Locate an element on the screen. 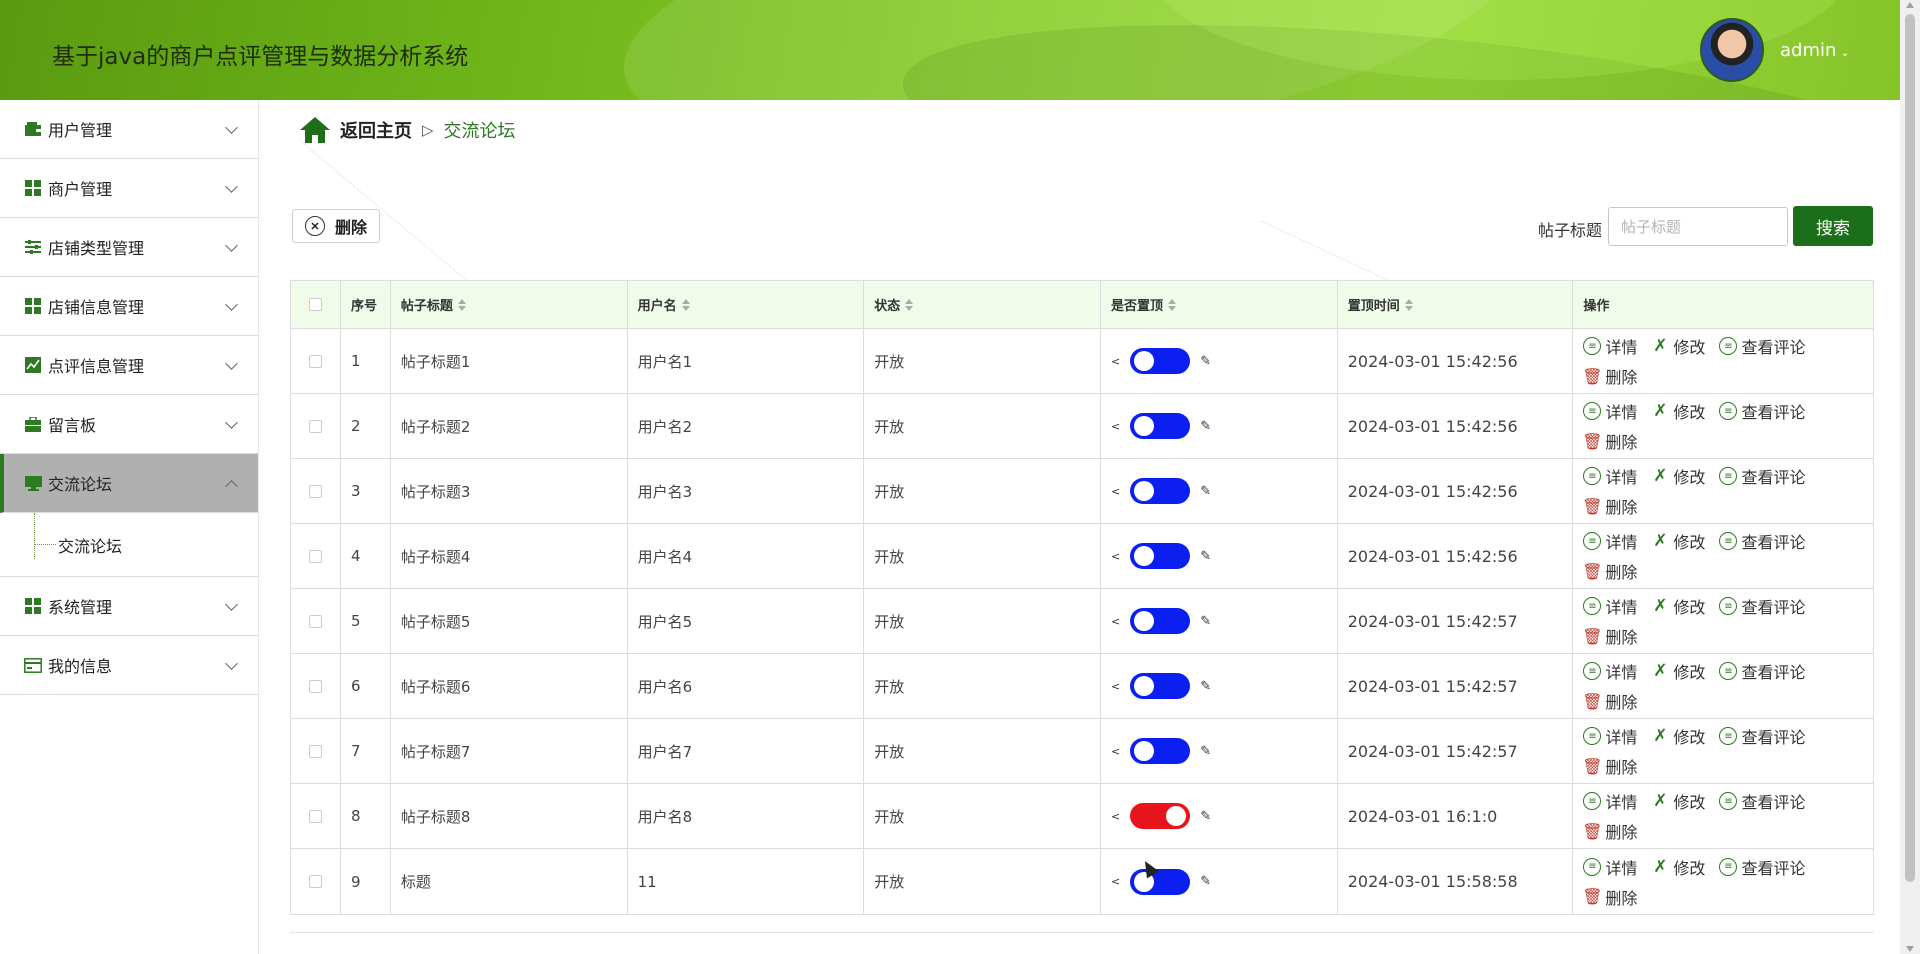 The height and width of the screenshot is (954, 1920). action-group: ≡ 详情 ✗ 修改 ≡ 查看评论 🗑 删除 is located at coordinates (1727, 882).